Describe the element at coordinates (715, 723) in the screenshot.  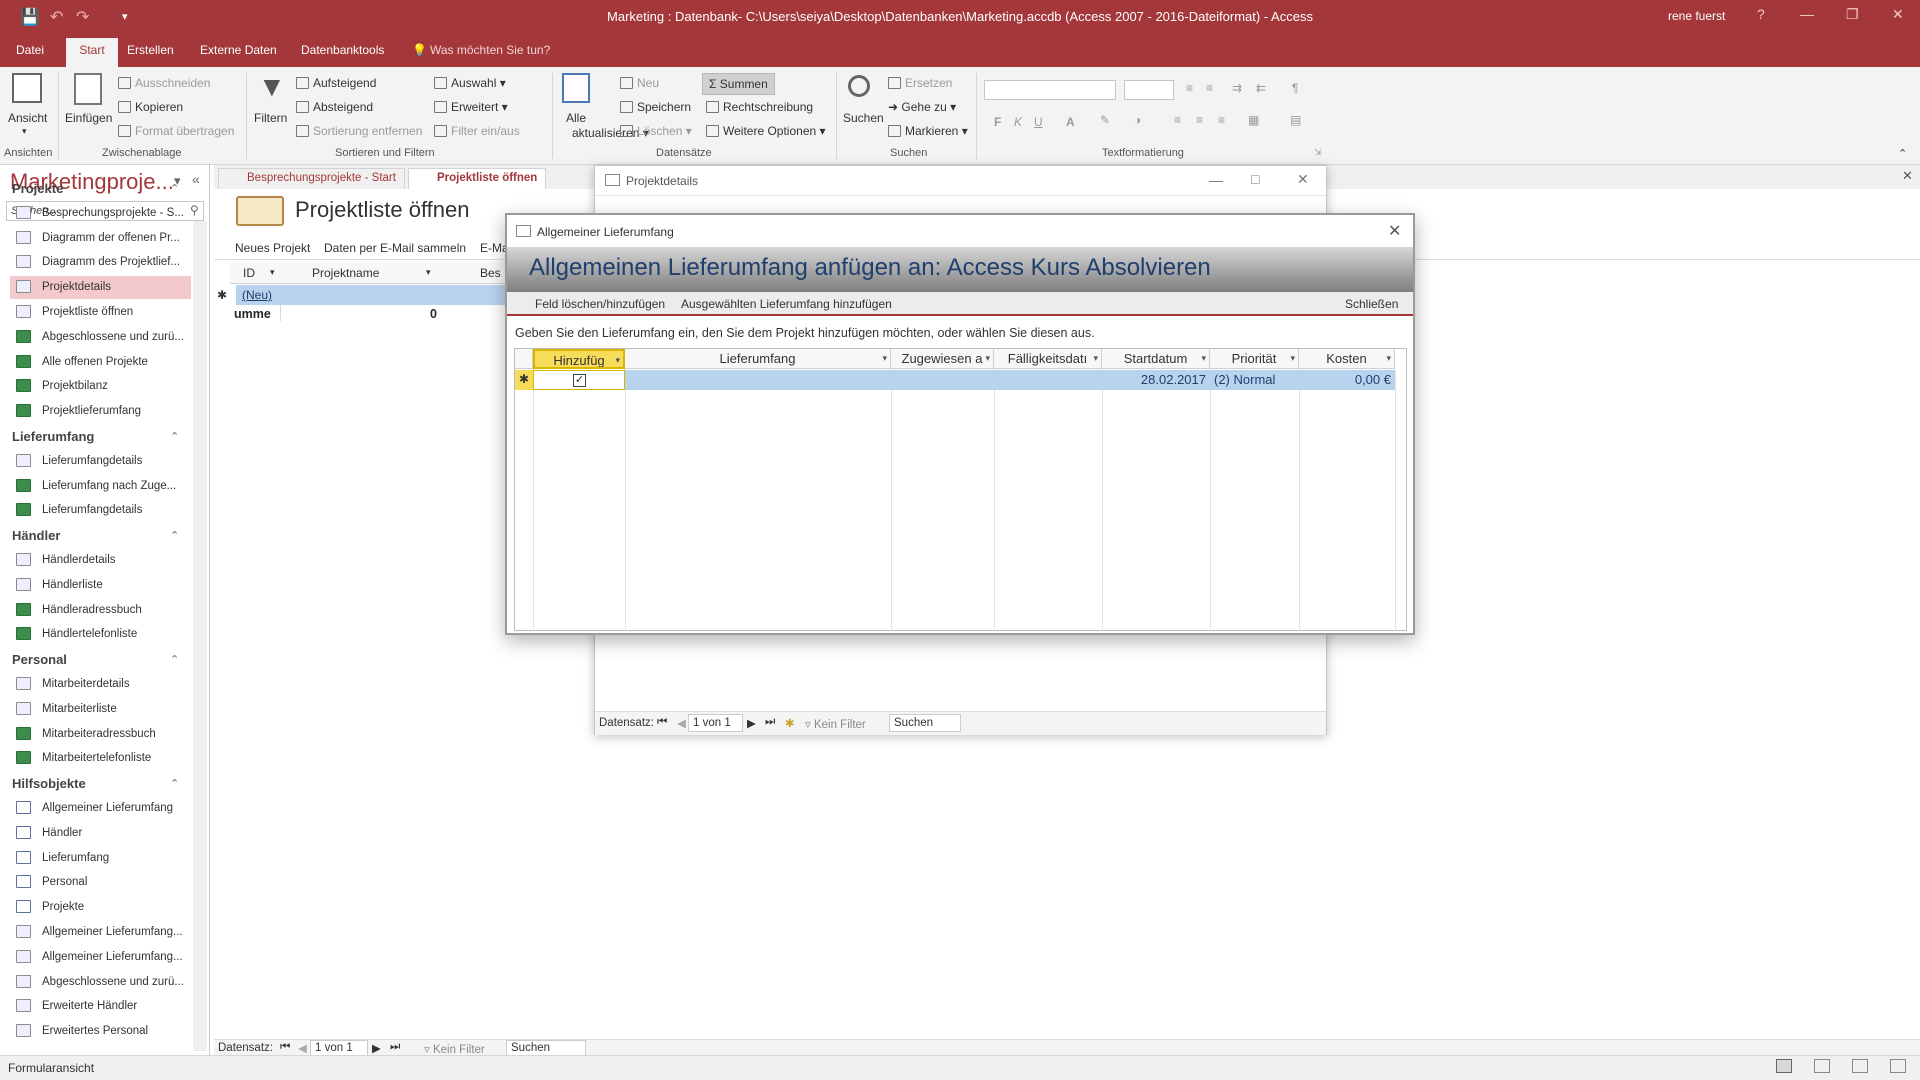
I see `record-position-input: 1 von 1` at that location.